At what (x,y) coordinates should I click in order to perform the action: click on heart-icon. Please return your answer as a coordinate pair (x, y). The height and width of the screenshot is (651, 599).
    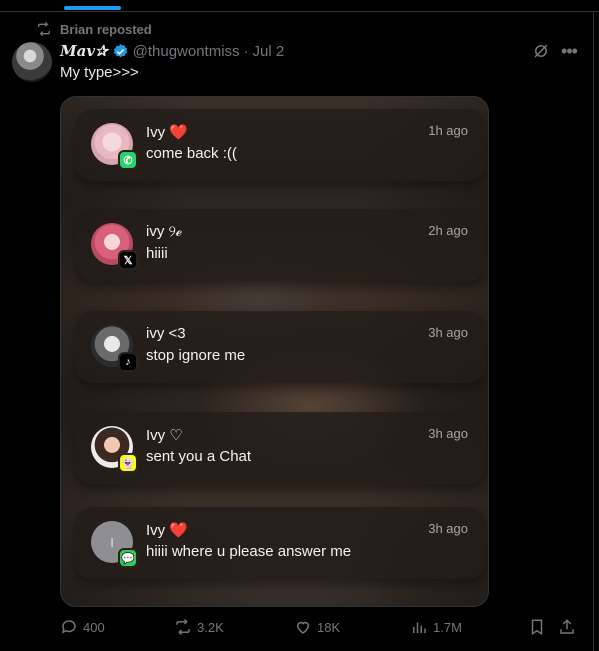
    Looking at the image, I should click on (303, 627).